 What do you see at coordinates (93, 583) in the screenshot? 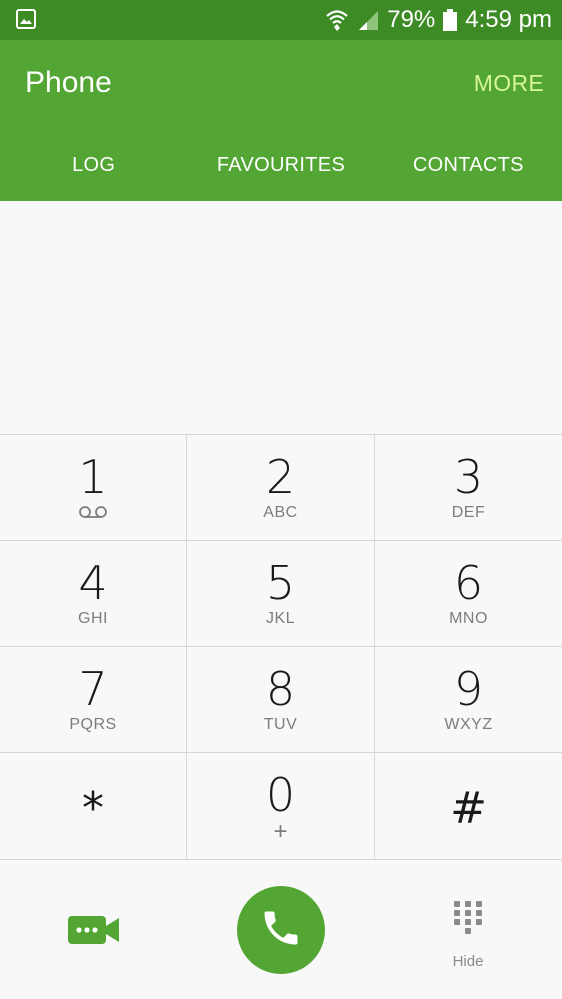
I see `key-digit: 4` at bounding box center [93, 583].